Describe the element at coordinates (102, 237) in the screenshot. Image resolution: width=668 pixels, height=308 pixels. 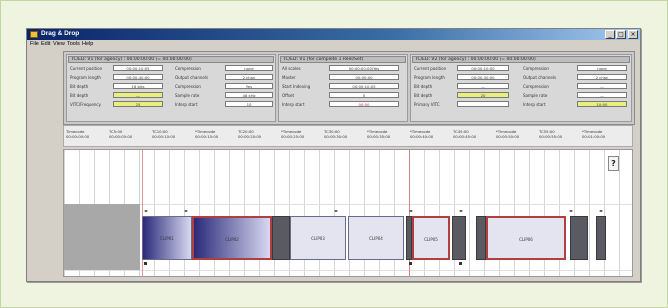
I see `selection-region` at that location.